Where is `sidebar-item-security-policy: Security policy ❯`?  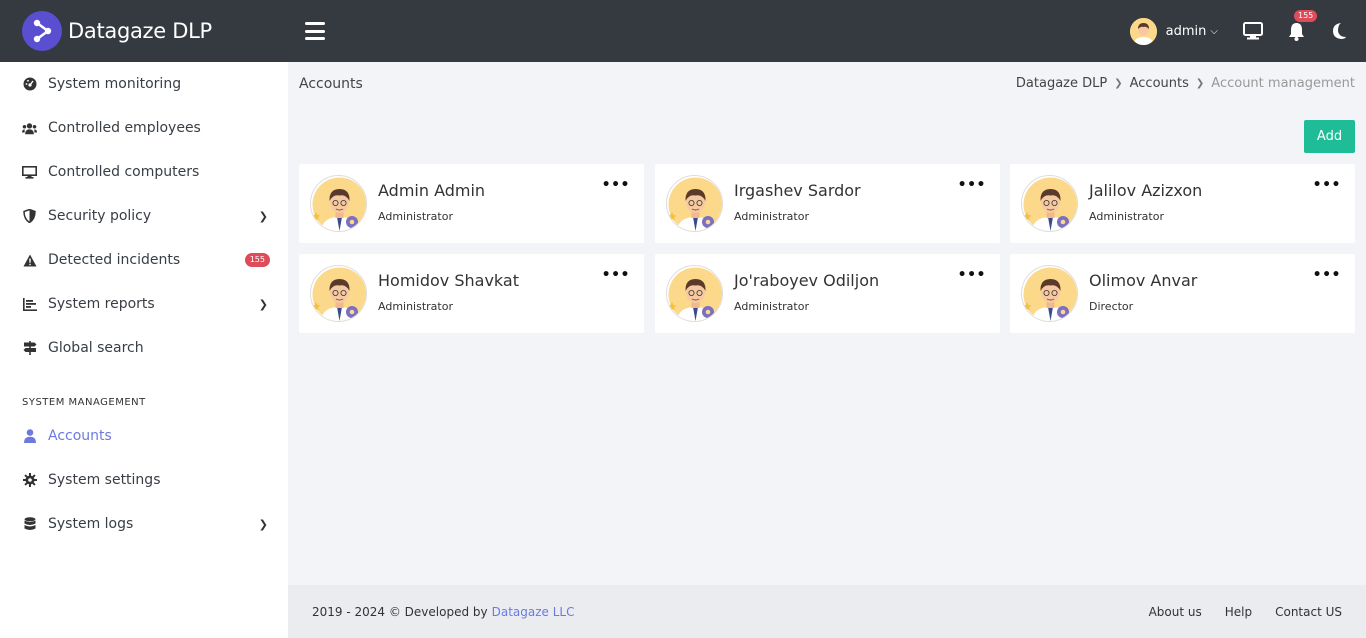 sidebar-item-security-policy: Security policy ❯ is located at coordinates (144, 216).